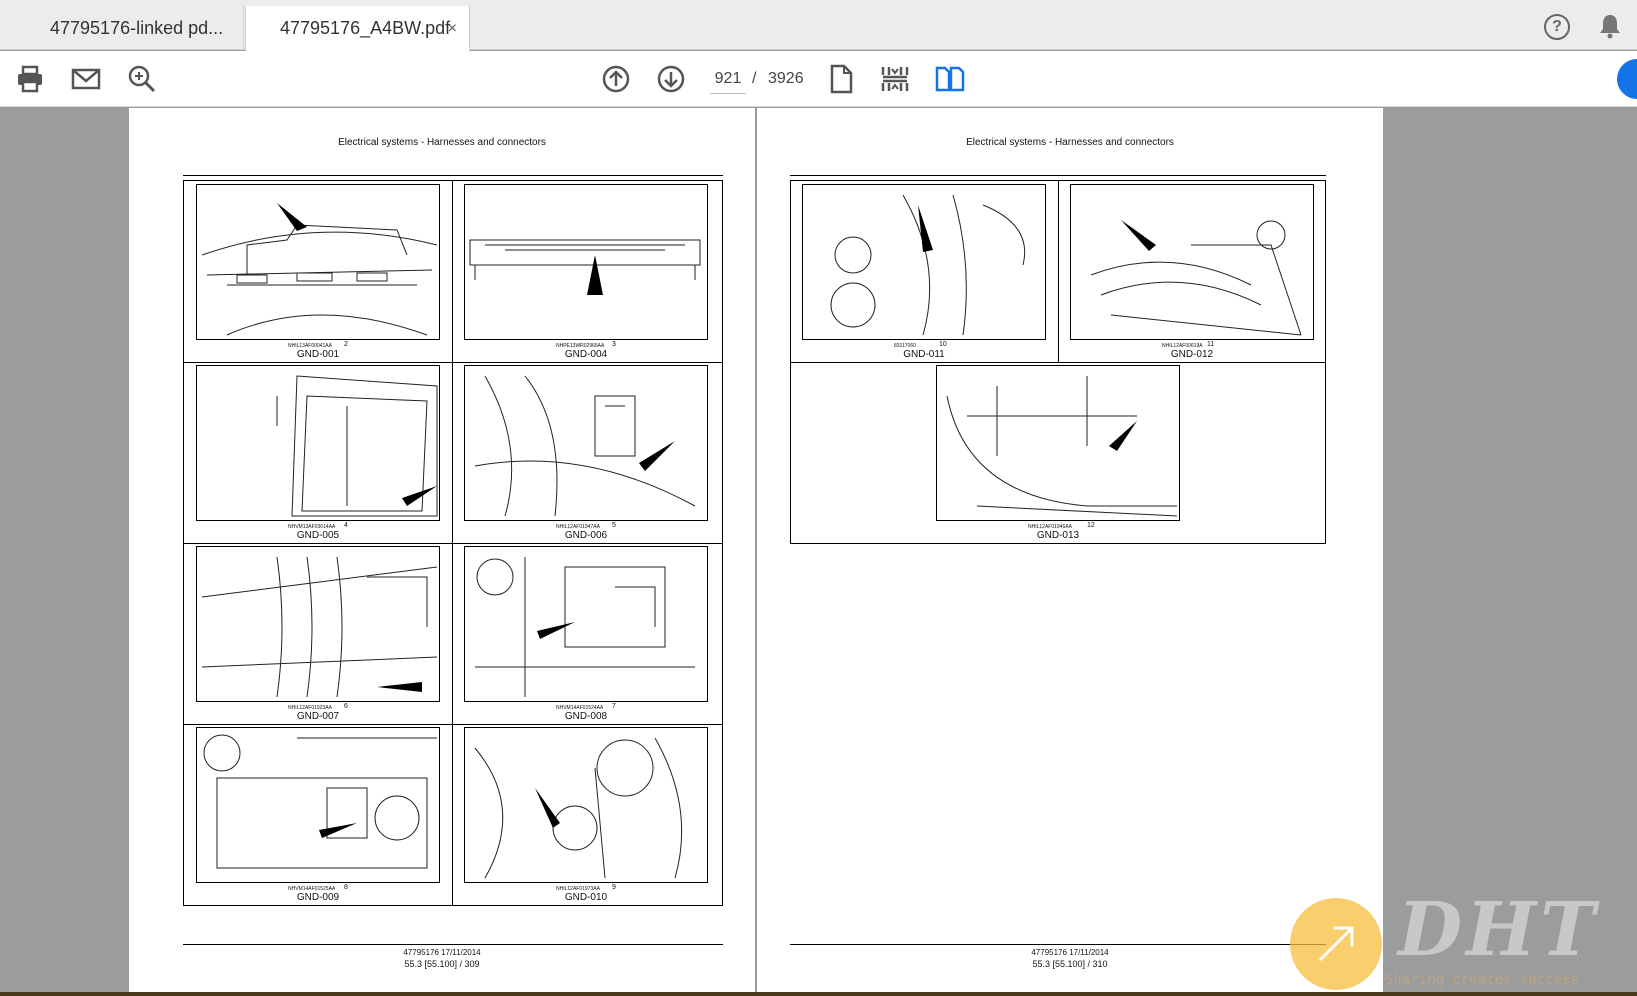 This screenshot has width=1637, height=996. I want to click on watermark-slogan: Sharing creates success, so click(1482, 980).